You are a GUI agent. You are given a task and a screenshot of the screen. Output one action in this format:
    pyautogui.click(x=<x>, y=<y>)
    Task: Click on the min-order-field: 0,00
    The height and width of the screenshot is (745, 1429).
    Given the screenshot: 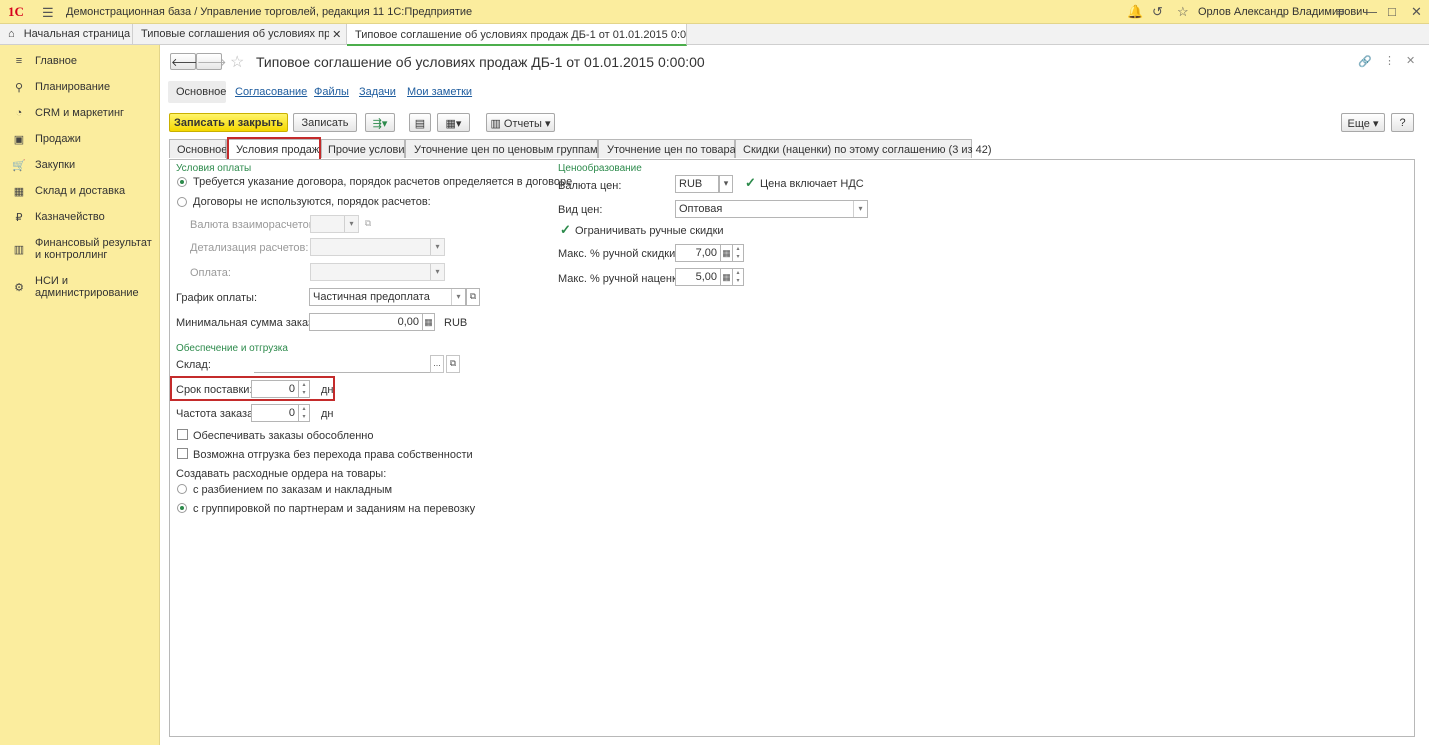 What is the action you would take?
    pyautogui.click(x=366, y=322)
    